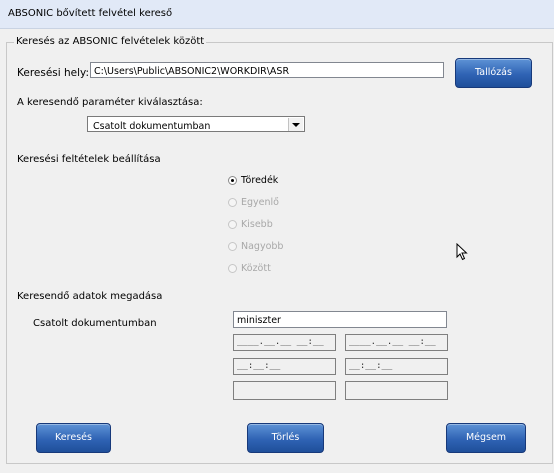 Image resolution: width=554 pixels, height=473 pixels. What do you see at coordinates (256, 268) in the screenshot?
I see `radio-label: Között` at bounding box center [256, 268].